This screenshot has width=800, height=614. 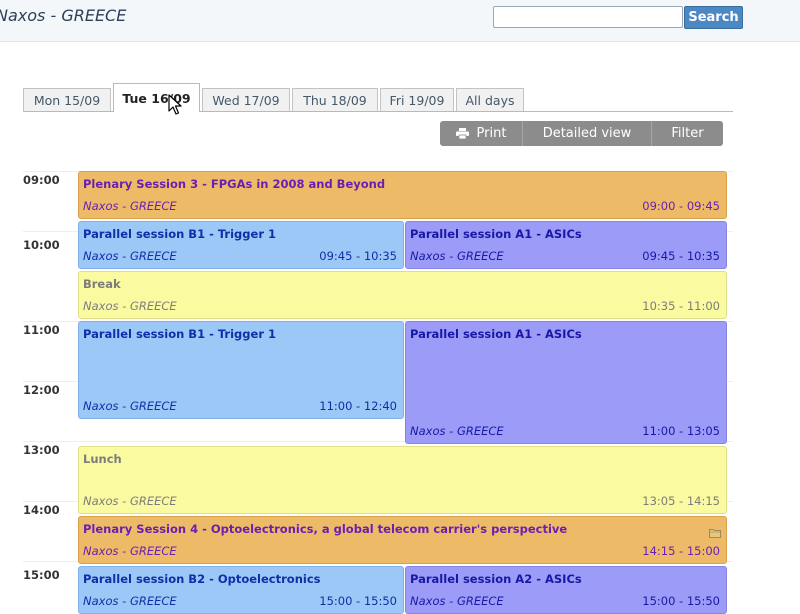 I want to click on mouse-cursor-icon, so click(x=175, y=104).